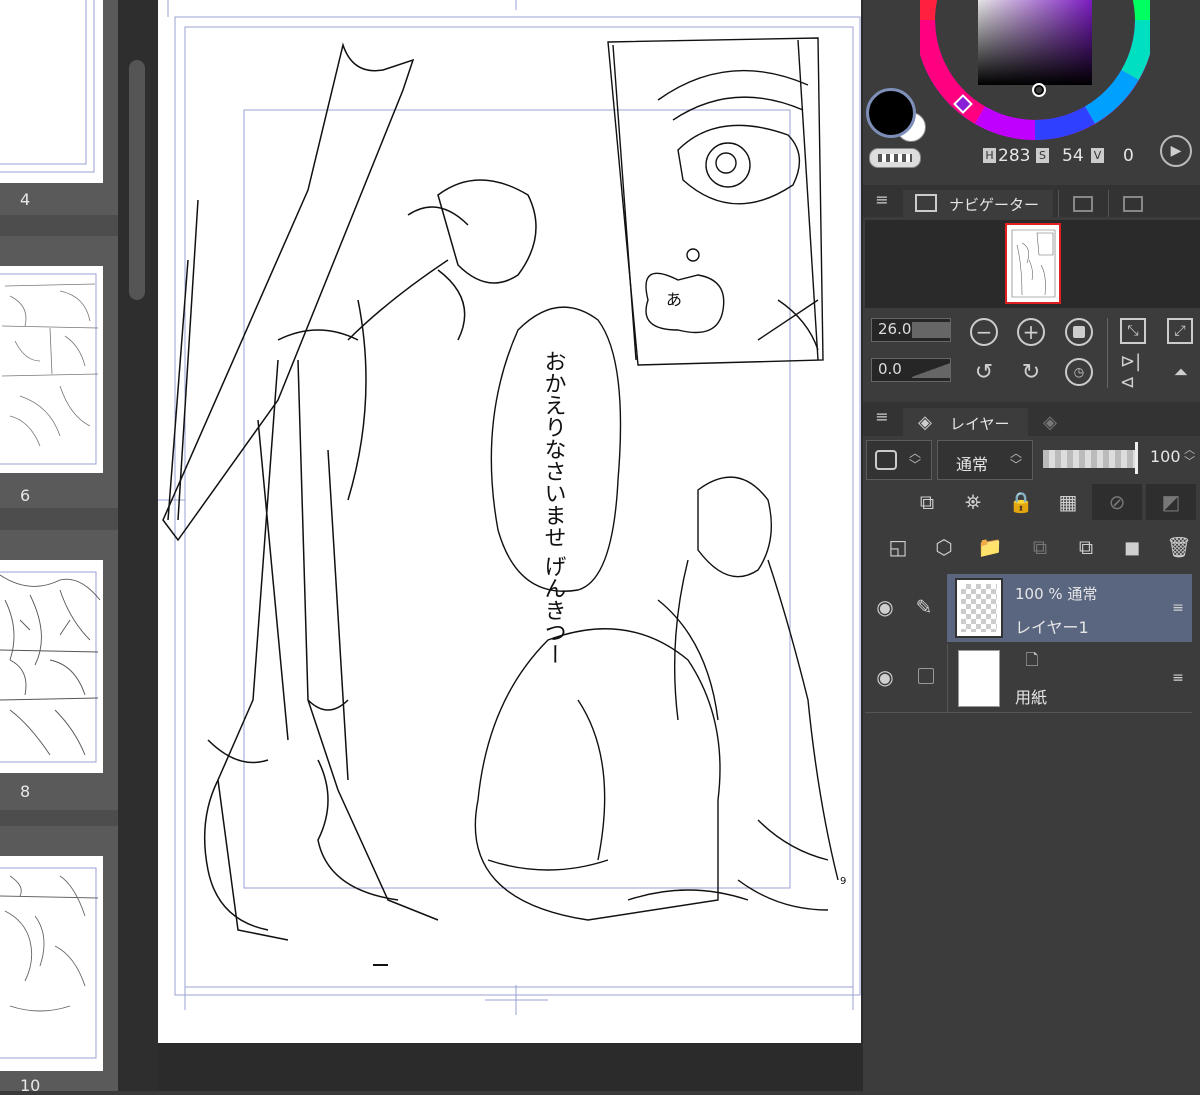  What do you see at coordinates (25, 199) in the screenshot?
I see `page-number: 4` at bounding box center [25, 199].